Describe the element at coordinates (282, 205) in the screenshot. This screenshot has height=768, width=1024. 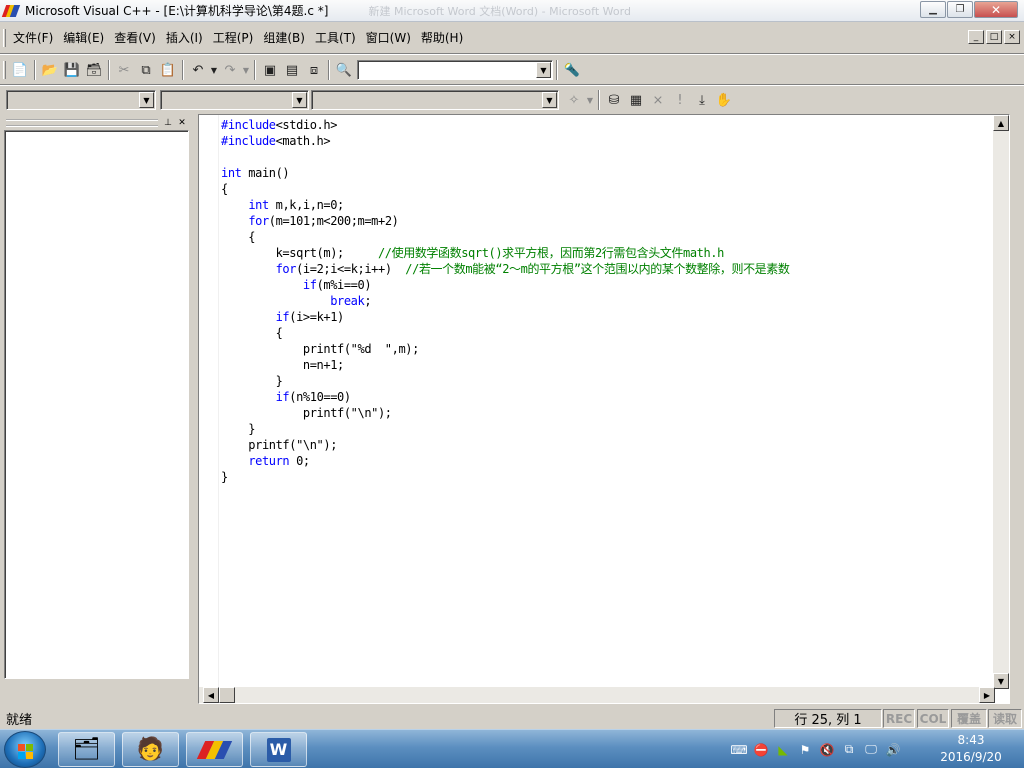
I see `code-line: int m,k,i,n=0;` at that location.